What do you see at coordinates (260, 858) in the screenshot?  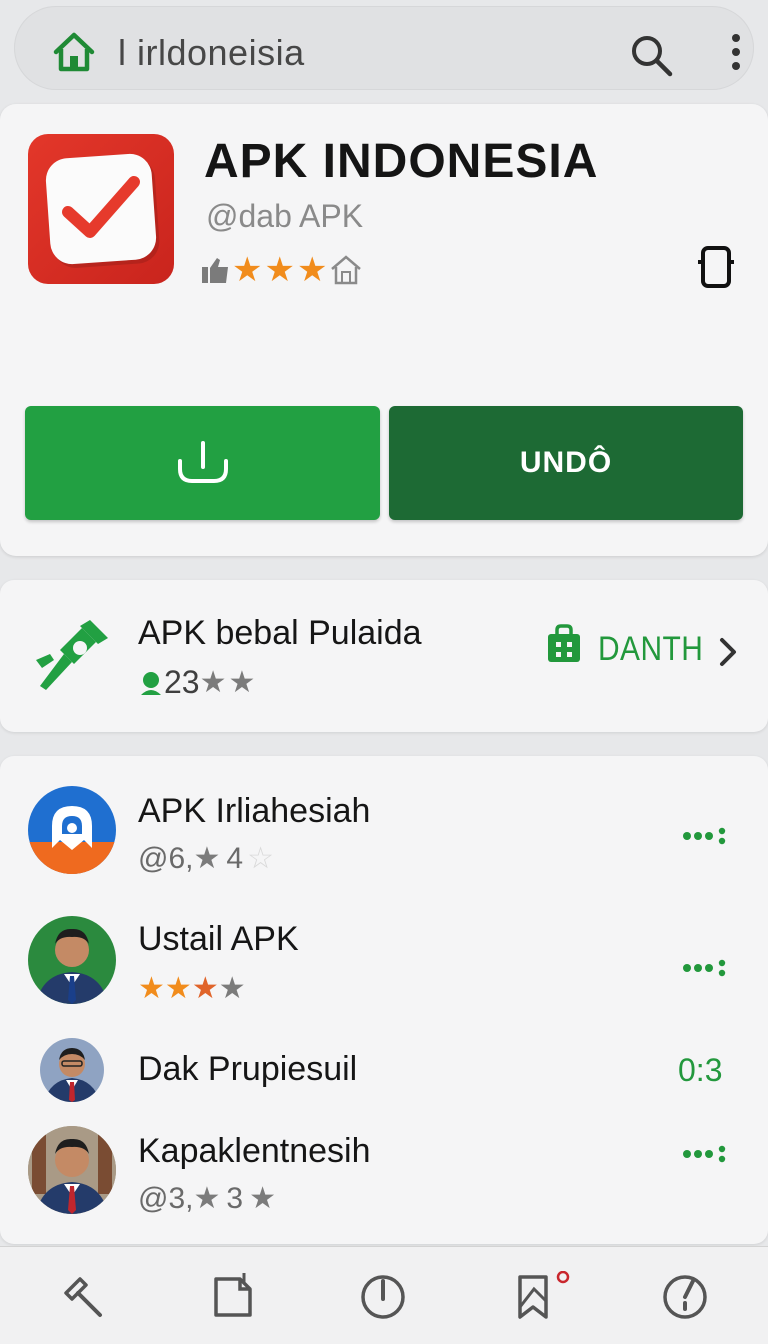 I see `star-outline-icon: ☆` at bounding box center [260, 858].